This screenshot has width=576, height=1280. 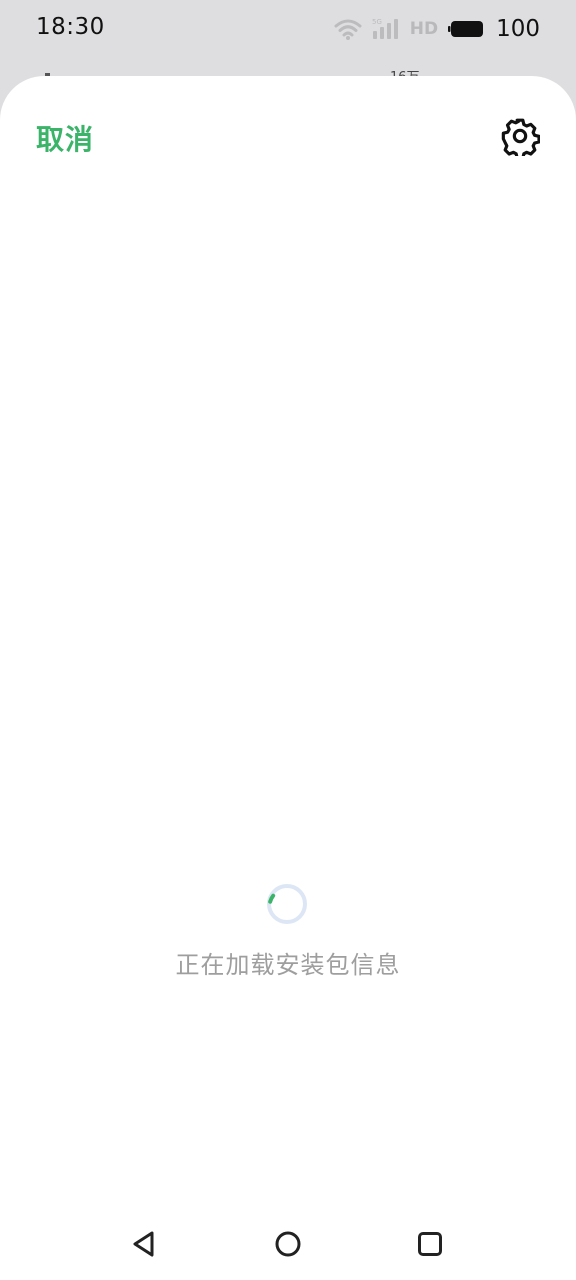 I want to click on settings-button, so click(x=520, y=138).